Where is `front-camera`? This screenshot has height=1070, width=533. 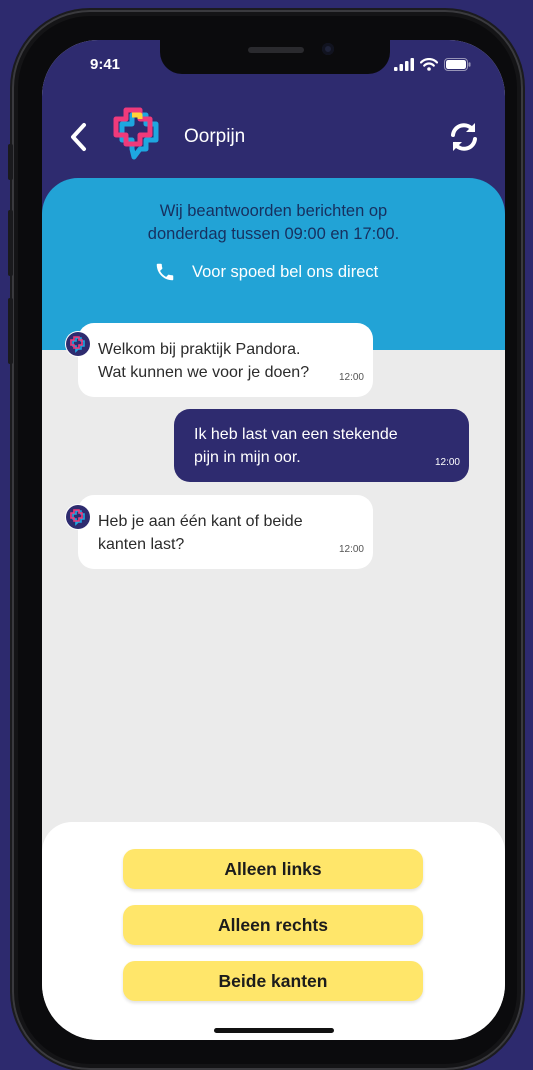
front-camera is located at coordinates (328, 49).